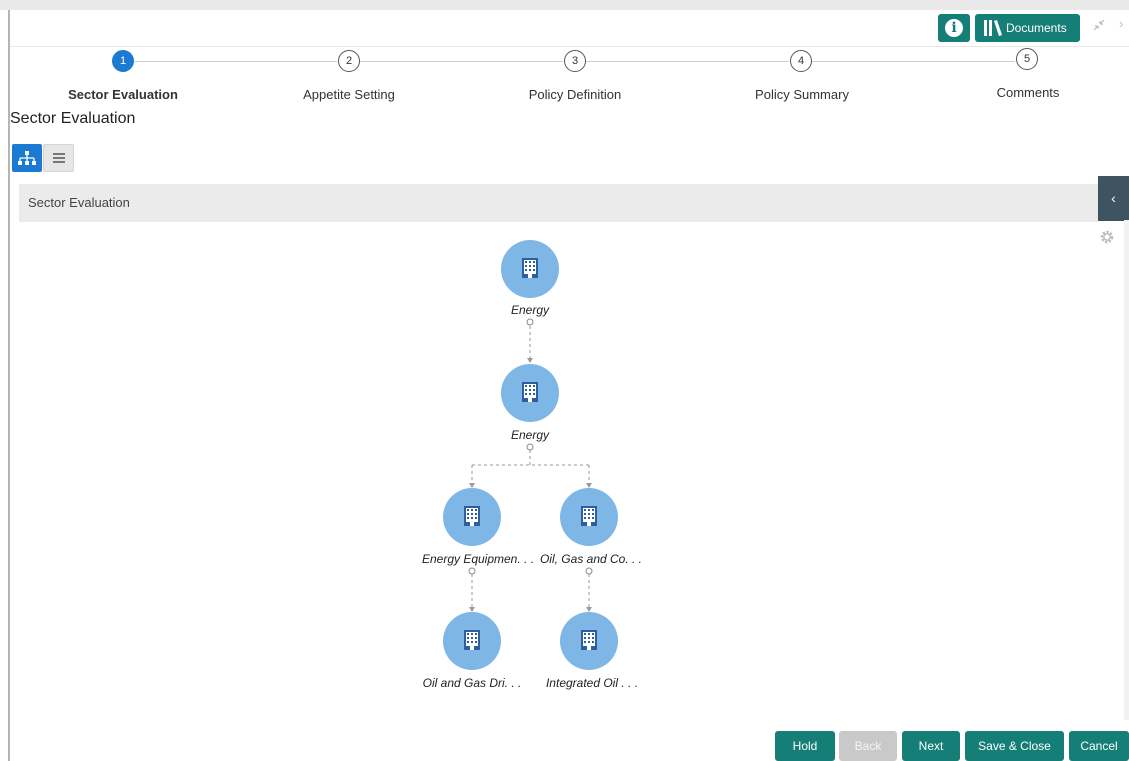 The image size is (1129, 761). What do you see at coordinates (805, 746) in the screenshot?
I see `hold-button: Hold` at bounding box center [805, 746].